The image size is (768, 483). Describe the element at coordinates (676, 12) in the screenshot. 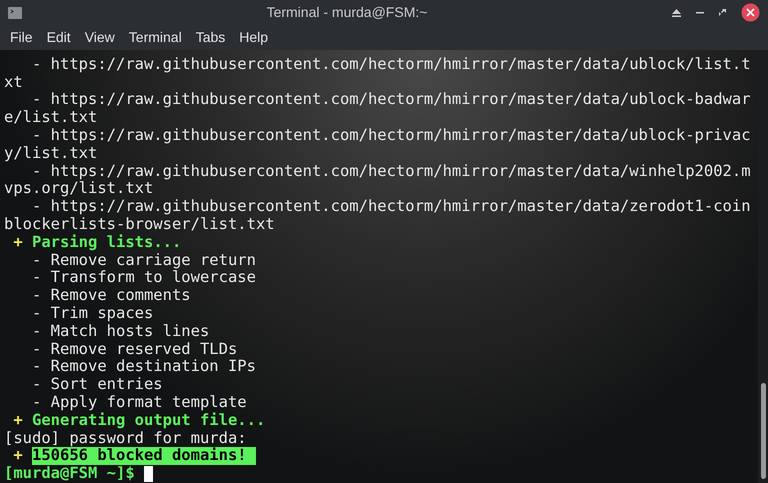

I see `keep-above-icon` at that location.